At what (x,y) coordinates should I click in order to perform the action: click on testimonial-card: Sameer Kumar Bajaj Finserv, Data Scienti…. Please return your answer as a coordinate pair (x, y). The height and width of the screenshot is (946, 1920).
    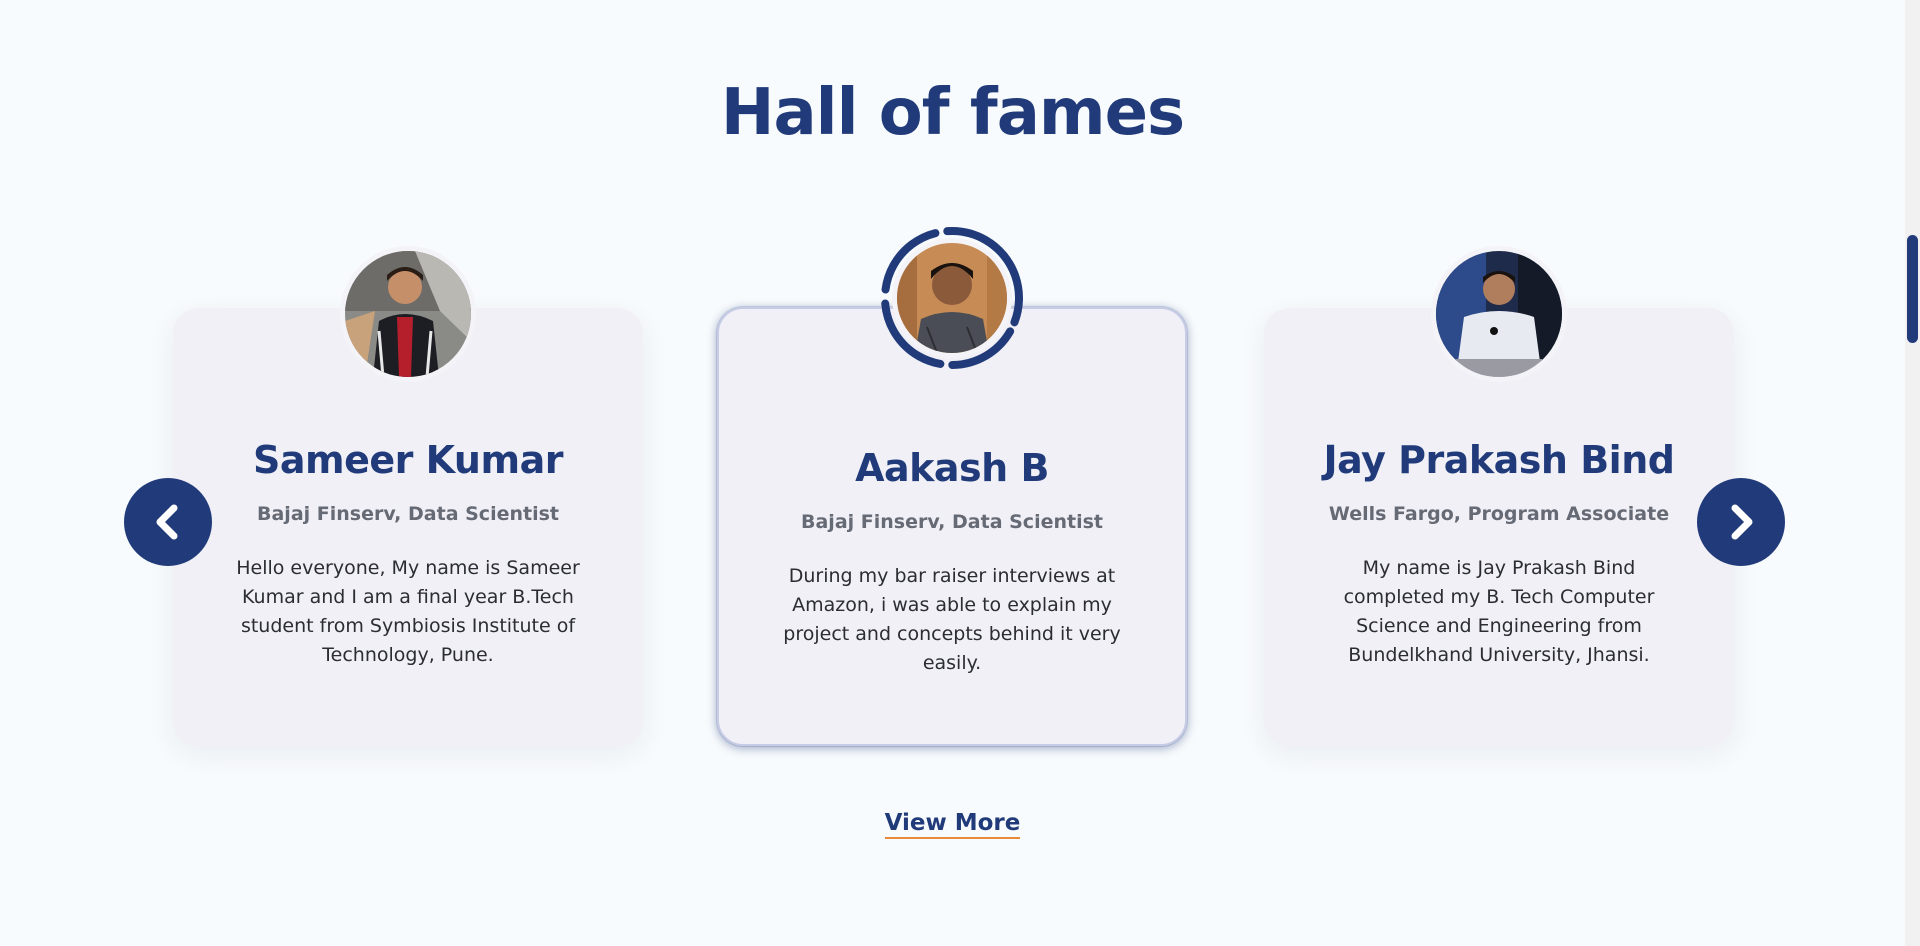
    Looking at the image, I should click on (408, 496).